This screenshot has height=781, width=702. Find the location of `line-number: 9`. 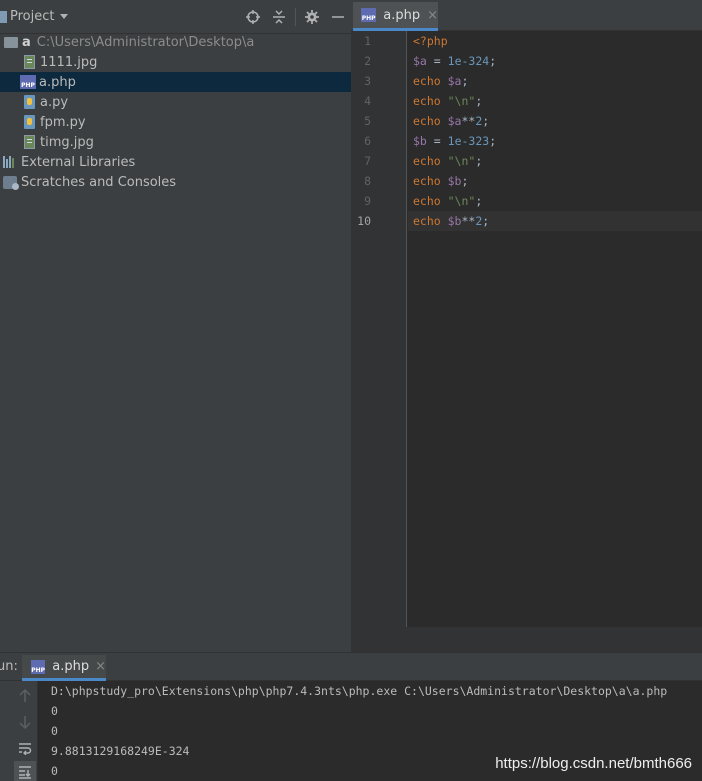

line-number: 9 is located at coordinates (361, 201).